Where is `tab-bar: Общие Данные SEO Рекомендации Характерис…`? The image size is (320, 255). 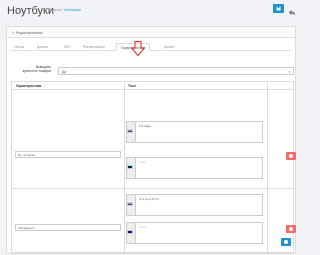 tab-bar: Общие Данные SEO Рекомендации Характерис… is located at coordinates (151, 47).